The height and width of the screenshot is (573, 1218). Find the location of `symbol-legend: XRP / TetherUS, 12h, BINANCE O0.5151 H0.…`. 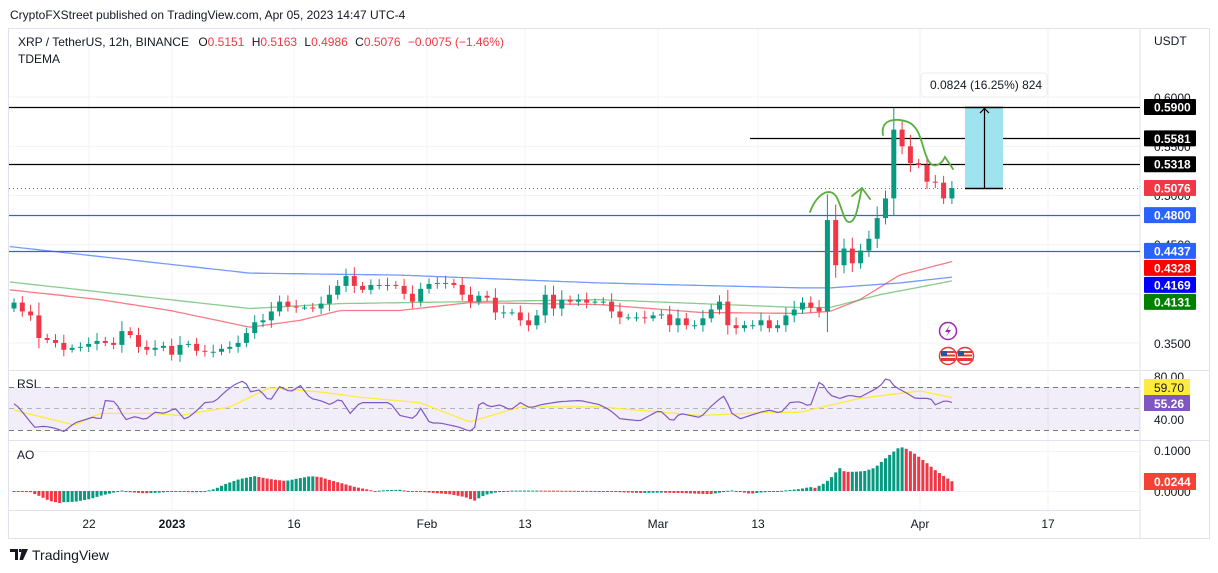

symbol-legend: XRP / TetherUS, 12h, BINANCE O0.5151 H0.… is located at coordinates (261, 42).